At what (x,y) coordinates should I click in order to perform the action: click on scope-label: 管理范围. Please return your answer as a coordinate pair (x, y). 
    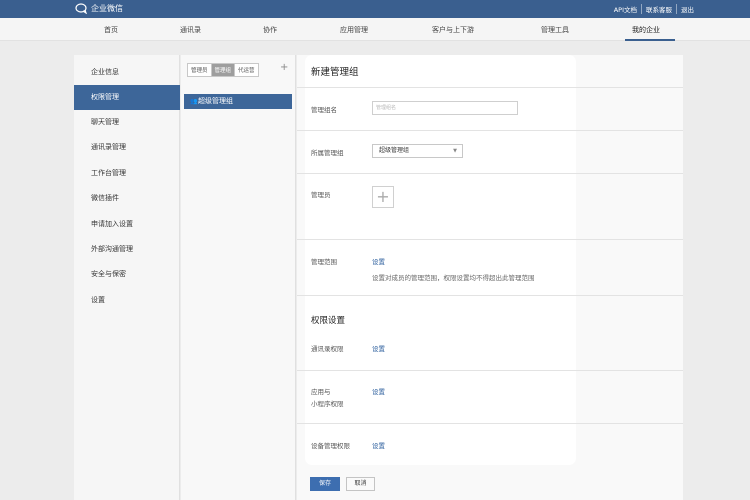
    Looking at the image, I should click on (324, 262).